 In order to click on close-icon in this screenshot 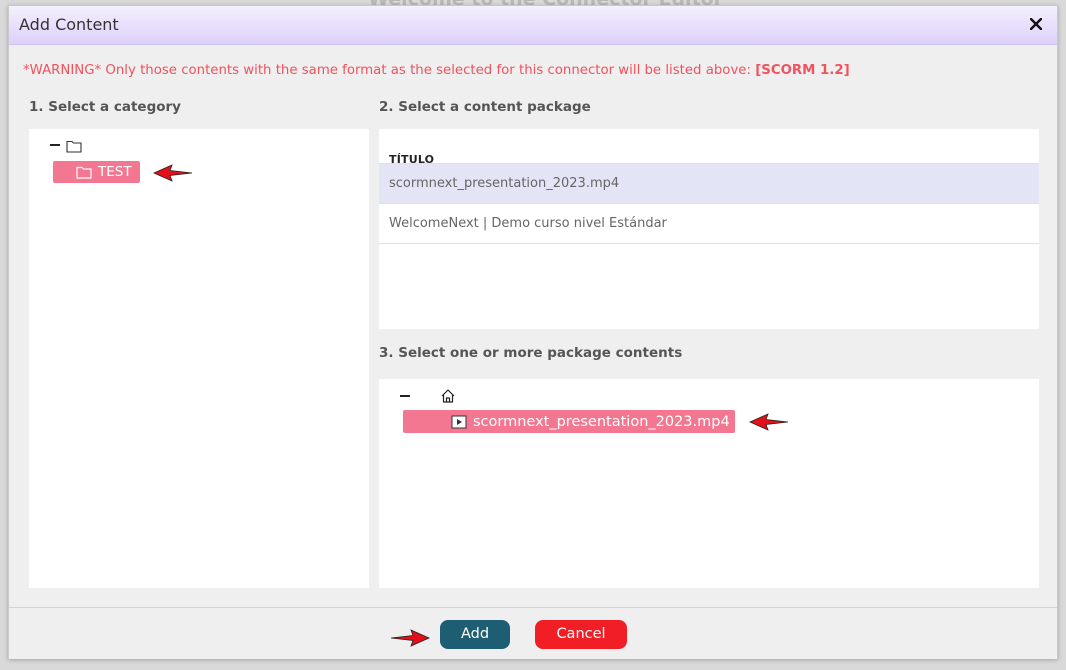, I will do `click(1036, 24)`.